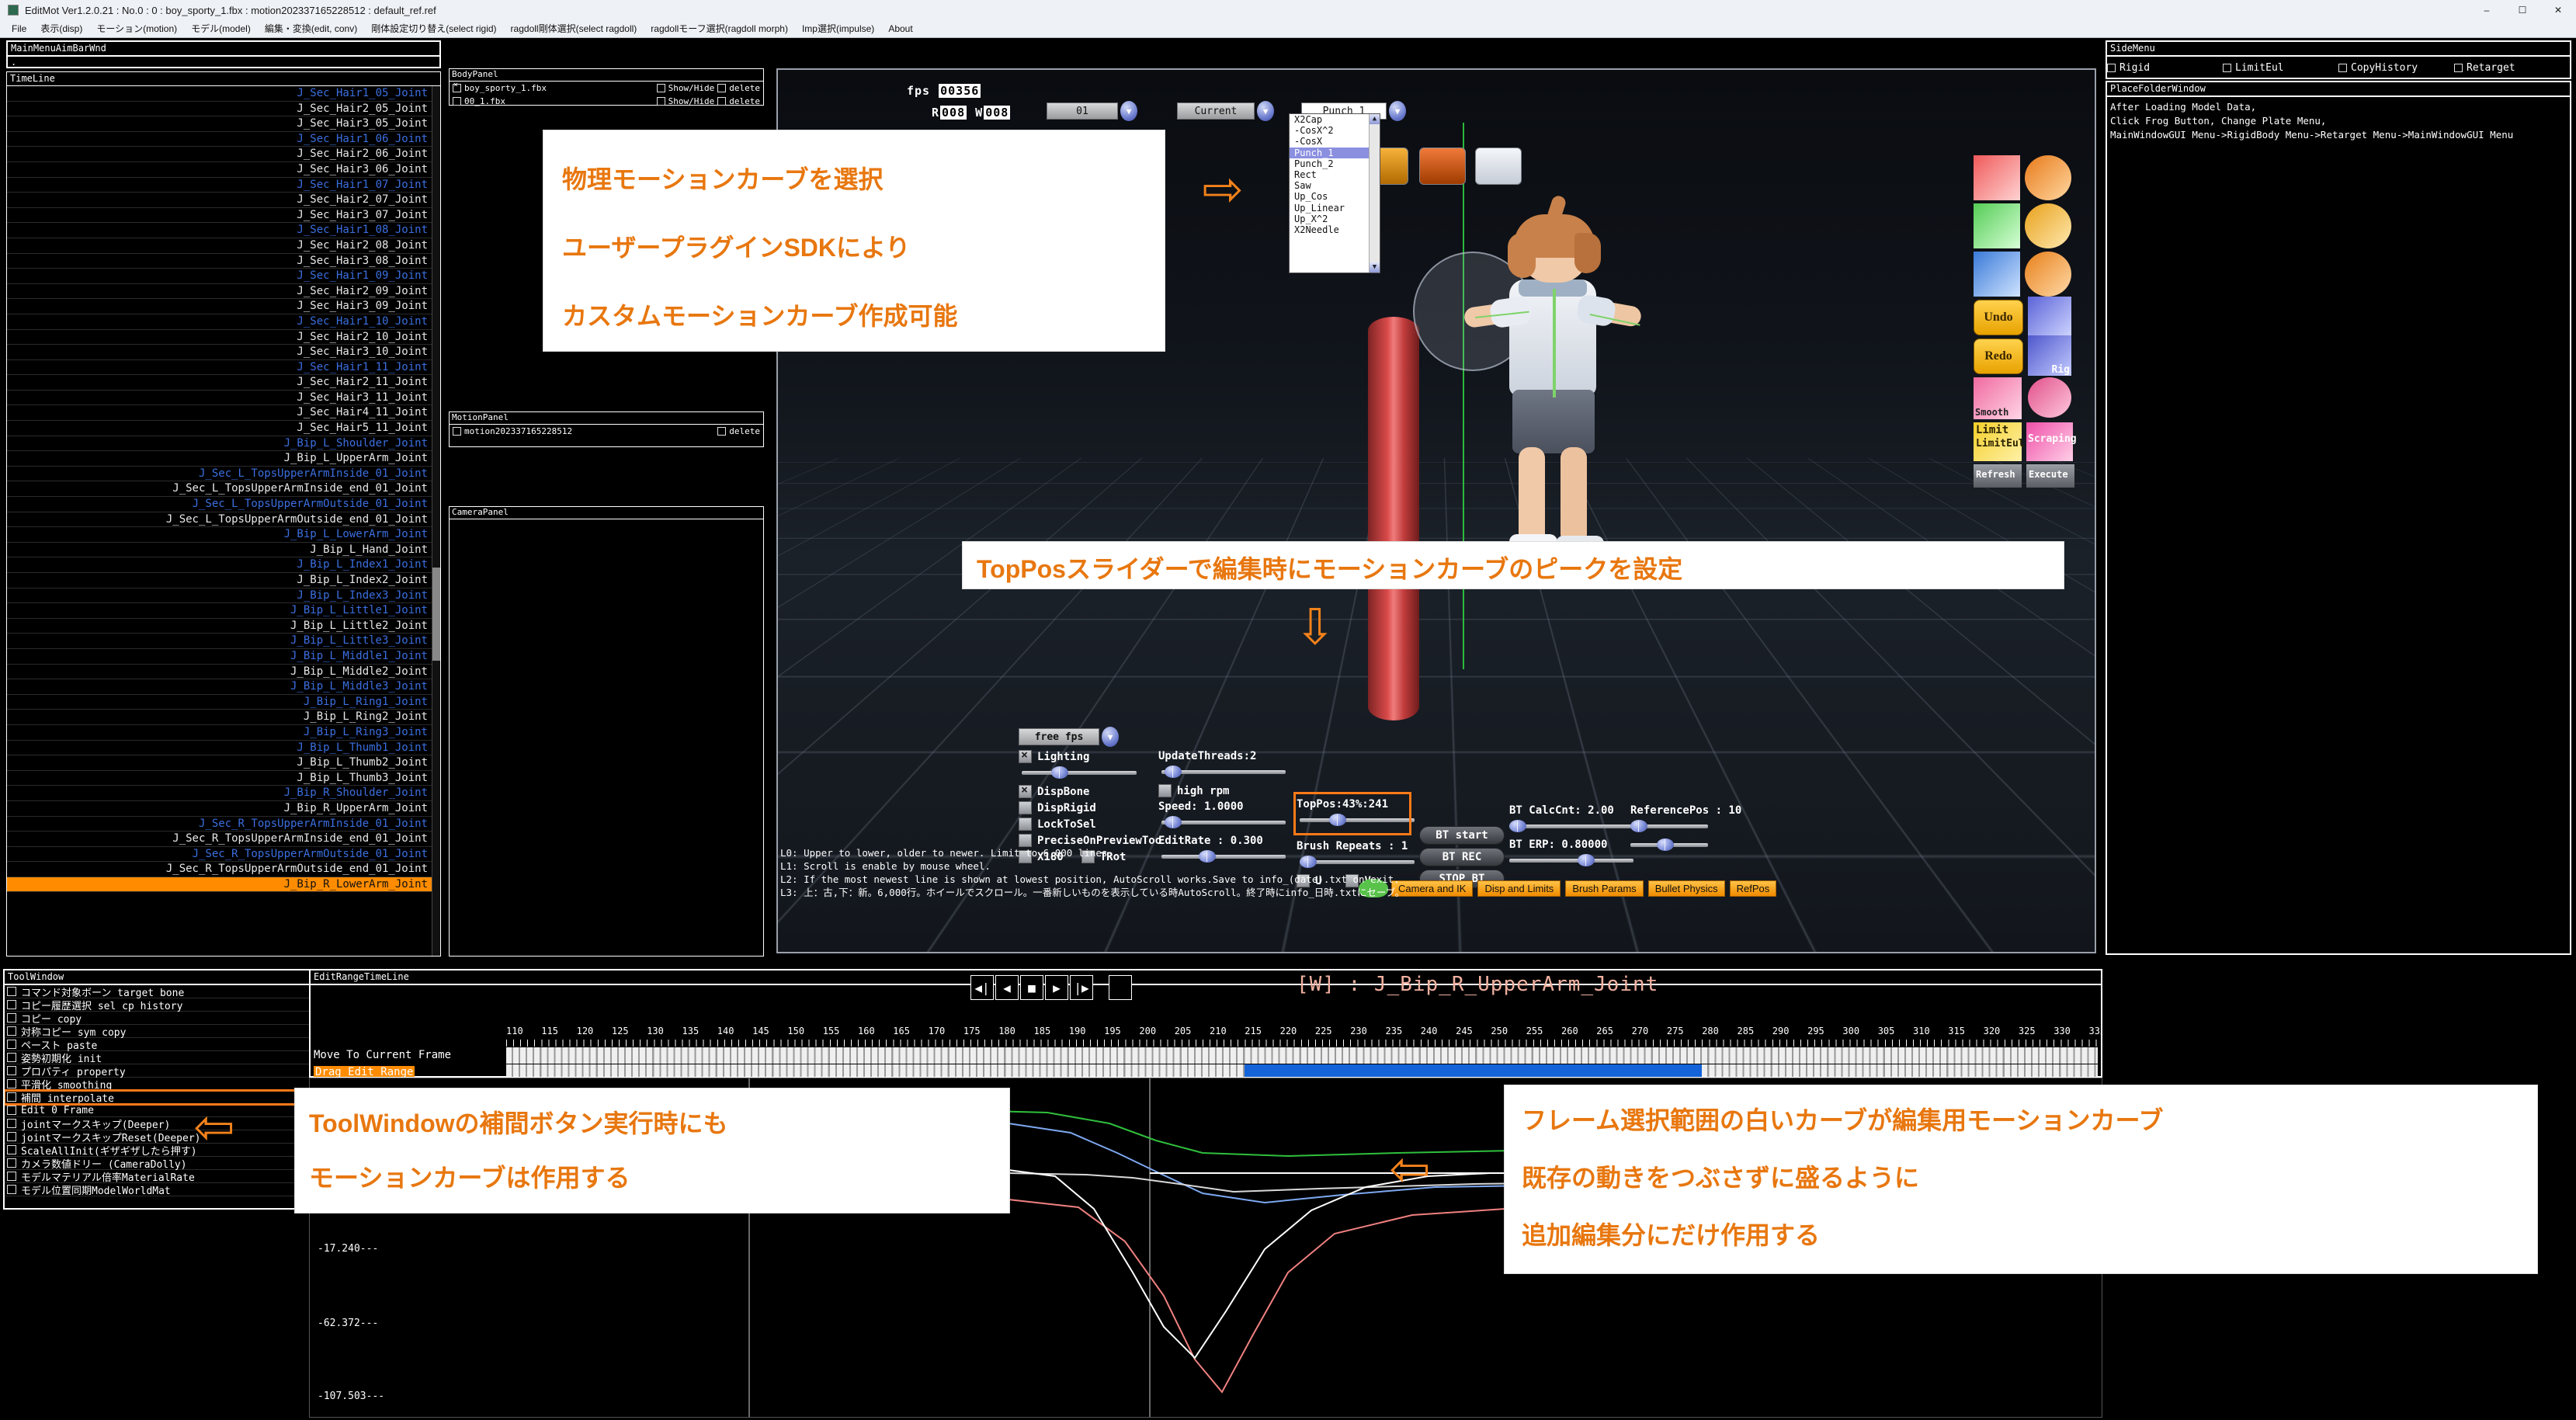  I want to click on redo-button: Redo, so click(1998, 356).